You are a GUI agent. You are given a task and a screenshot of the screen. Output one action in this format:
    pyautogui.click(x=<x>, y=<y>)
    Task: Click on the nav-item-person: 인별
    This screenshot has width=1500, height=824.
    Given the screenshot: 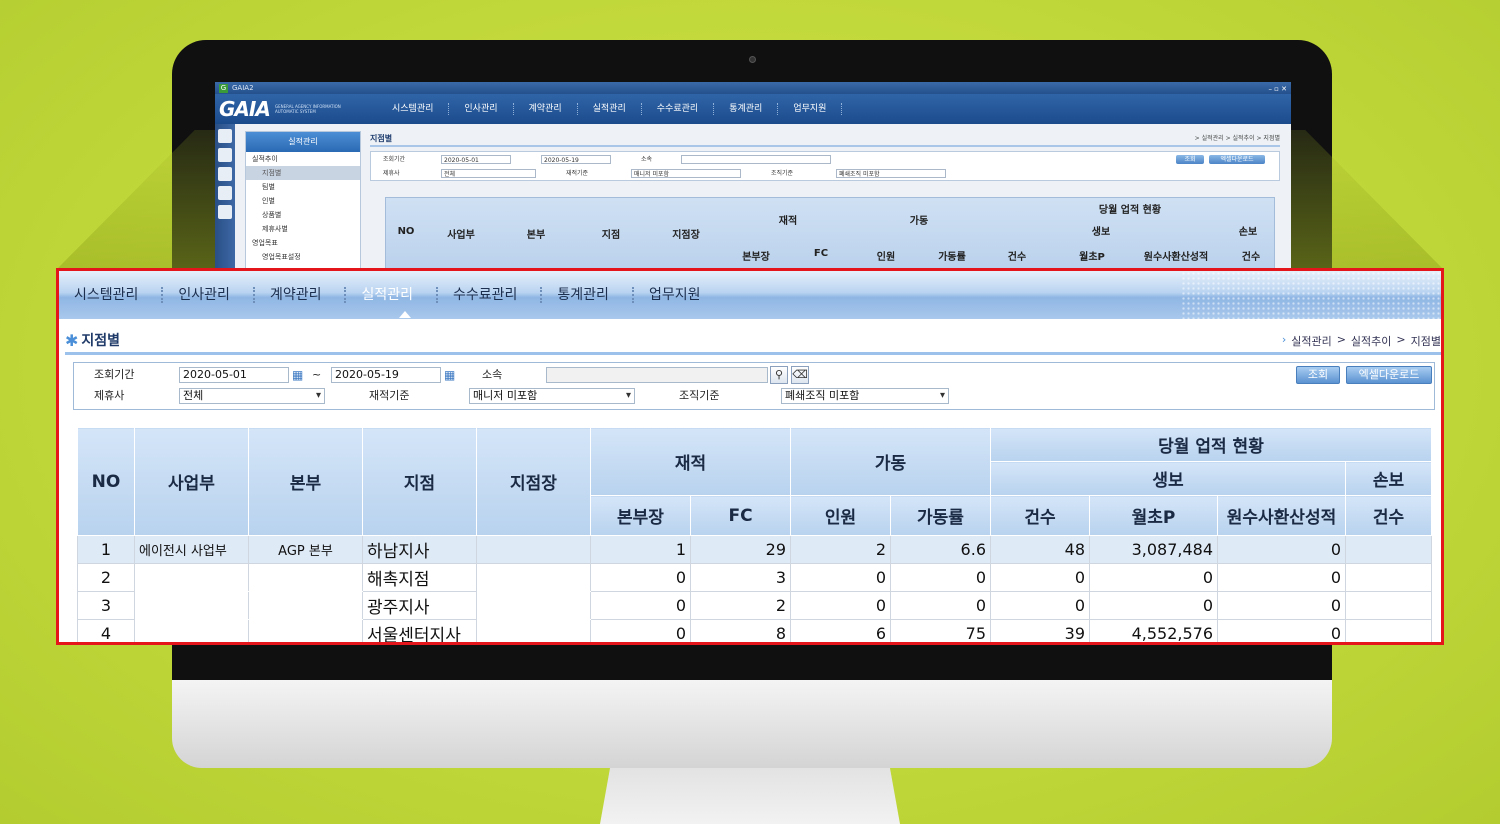 What is the action you would take?
    pyautogui.click(x=303, y=201)
    